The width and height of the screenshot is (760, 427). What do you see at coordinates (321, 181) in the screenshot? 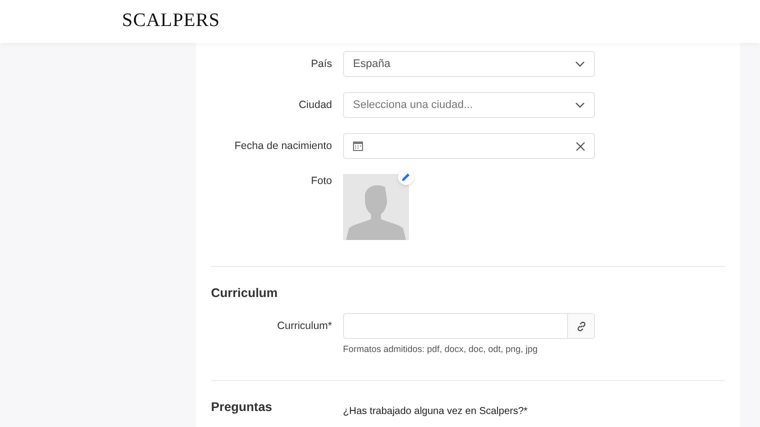
I see `field-label: Foto` at bounding box center [321, 181].